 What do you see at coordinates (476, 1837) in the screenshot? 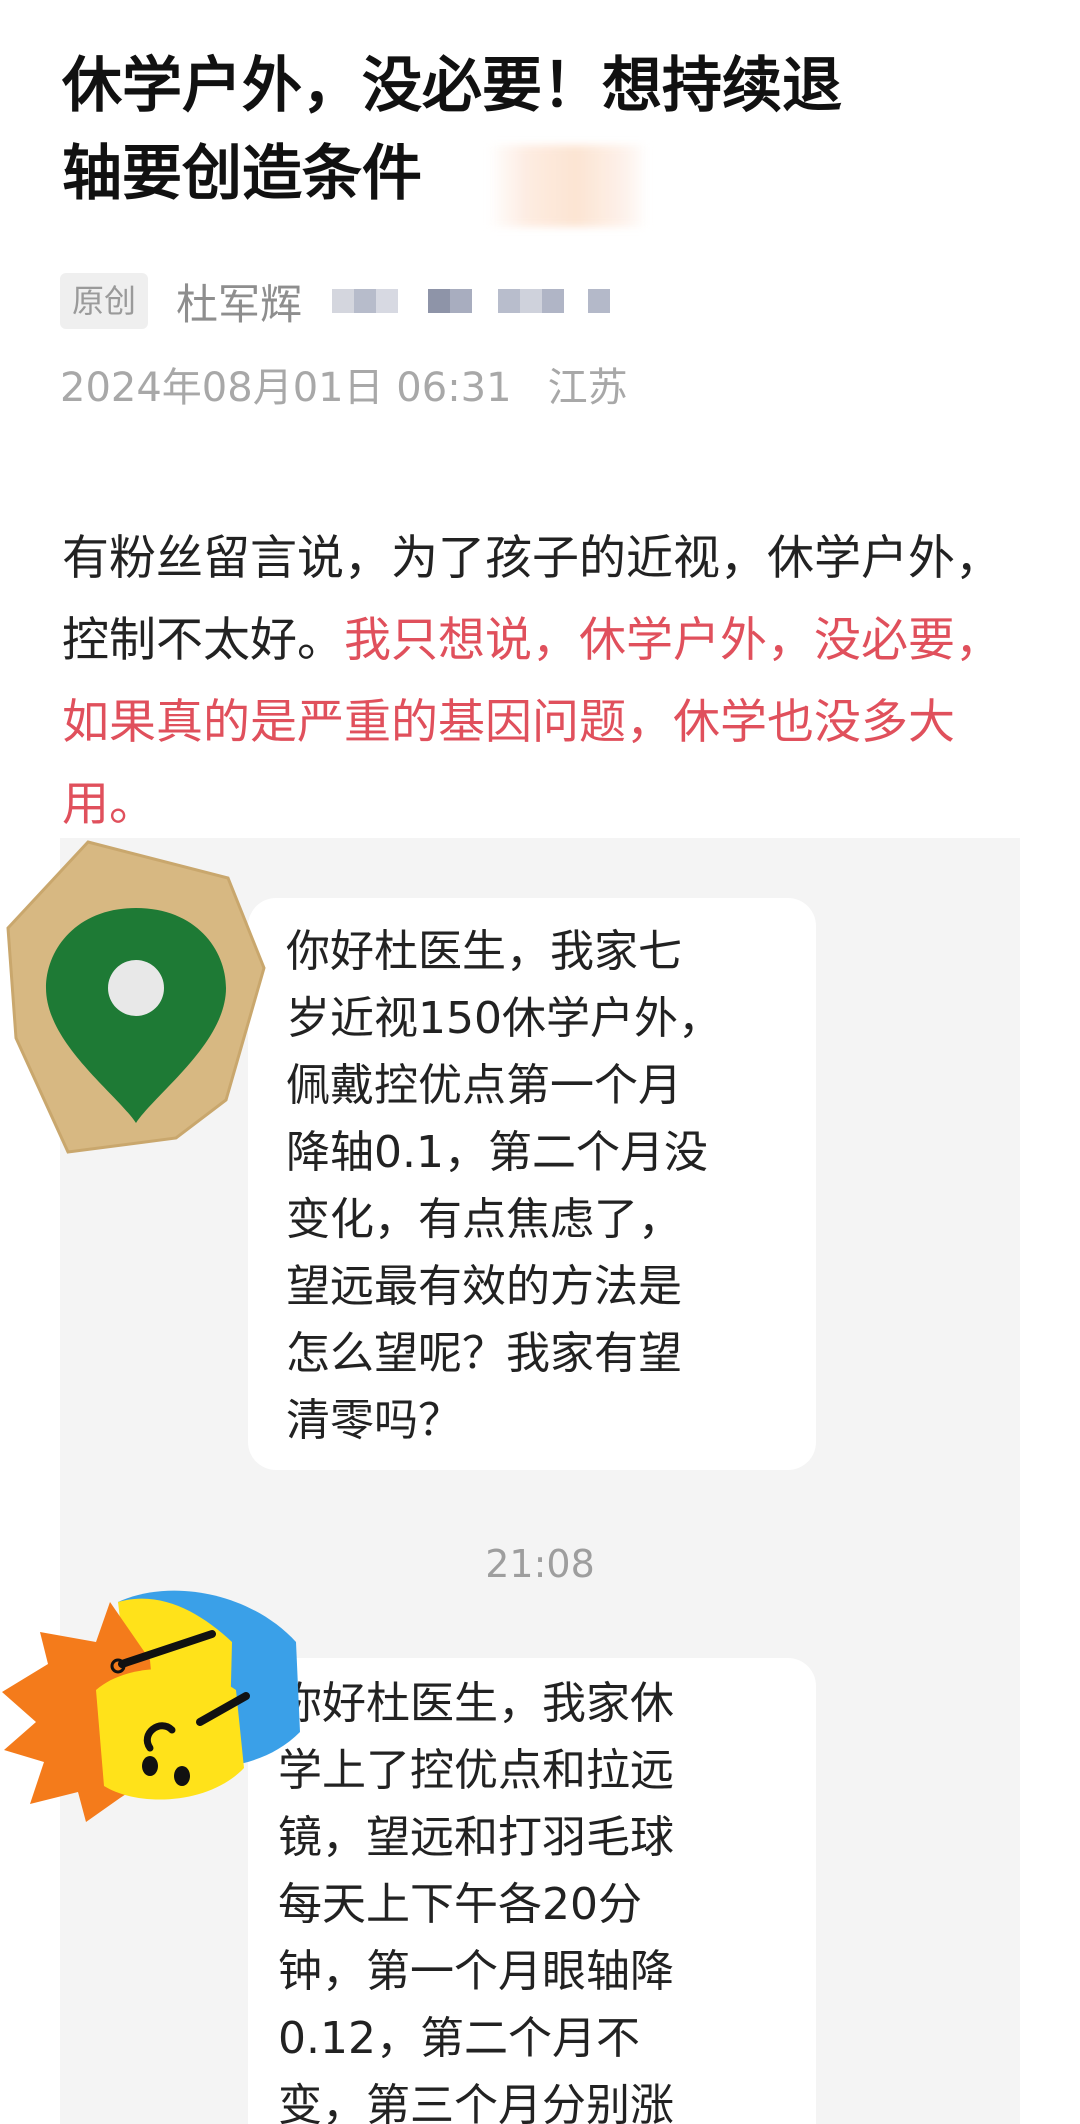
I see `chat-line: 镜，望远和打羽毛球` at bounding box center [476, 1837].